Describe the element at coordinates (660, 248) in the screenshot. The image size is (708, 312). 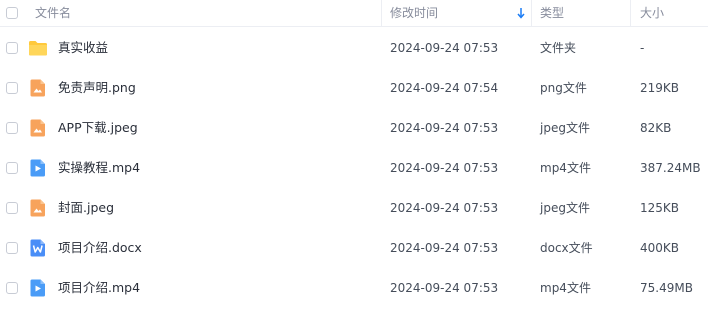
I see `file-size: 400KB` at that location.